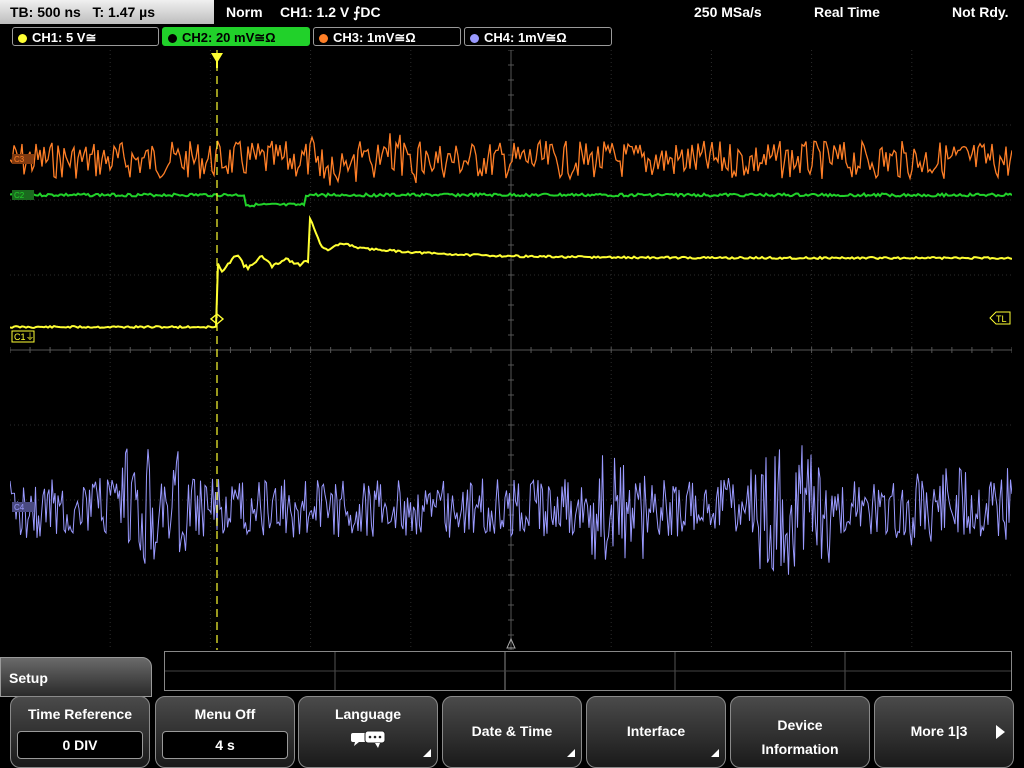  I want to click on time-reference-label: Time Reference, so click(79, 714).